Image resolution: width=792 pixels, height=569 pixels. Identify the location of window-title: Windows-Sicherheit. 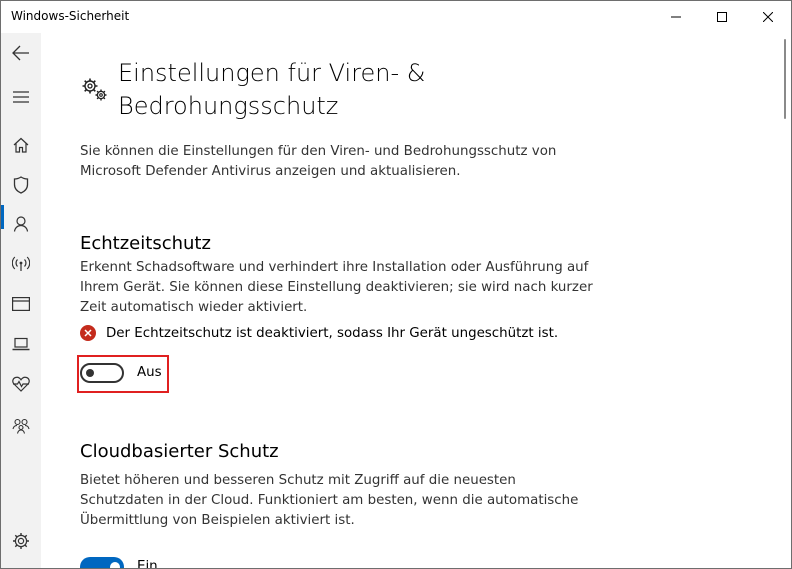
(70, 16).